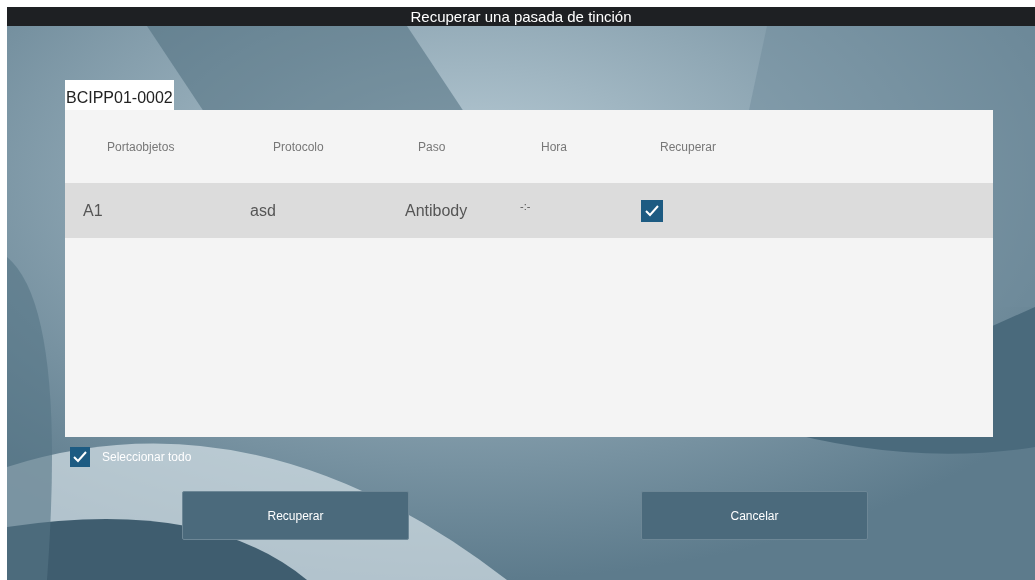 The image size is (1035, 580). I want to click on table-row: A1 asd Antibody -:-, so click(529, 210).